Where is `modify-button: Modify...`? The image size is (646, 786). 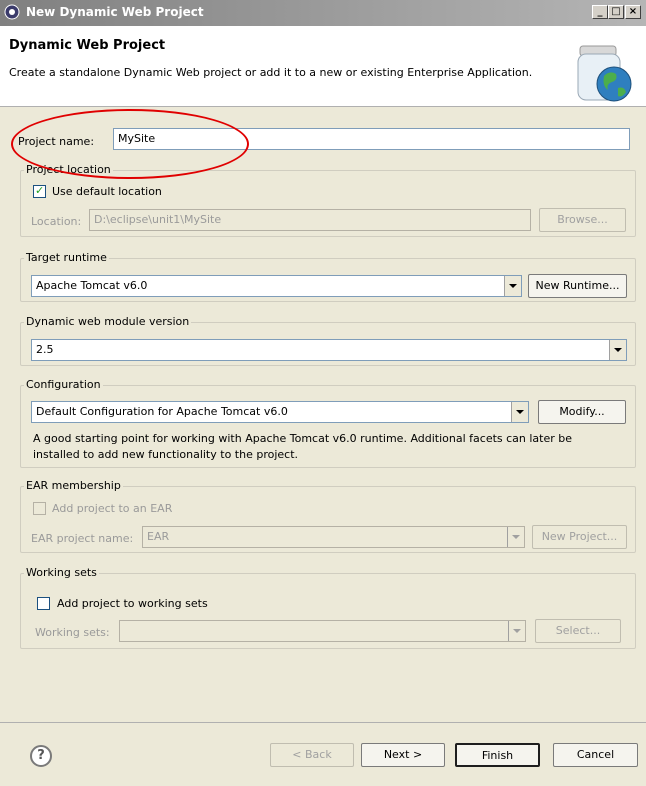 modify-button: Modify... is located at coordinates (582, 412).